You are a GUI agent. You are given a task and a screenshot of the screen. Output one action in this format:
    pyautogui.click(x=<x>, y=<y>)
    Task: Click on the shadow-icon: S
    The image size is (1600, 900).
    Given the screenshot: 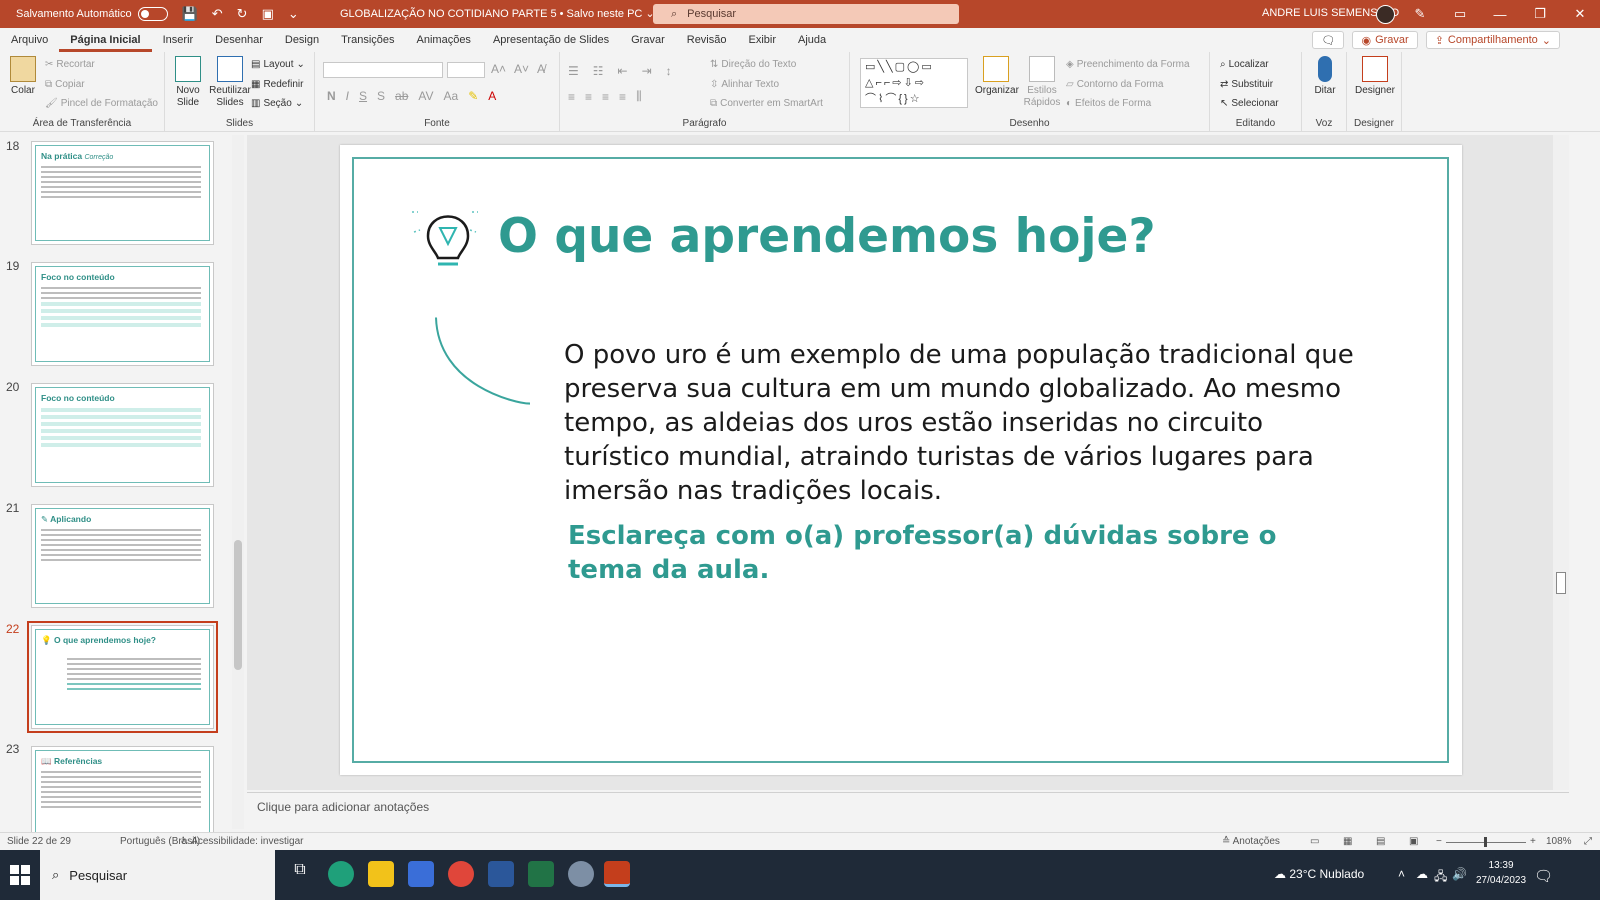 What is the action you would take?
    pyautogui.click(x=381, y=96)
    